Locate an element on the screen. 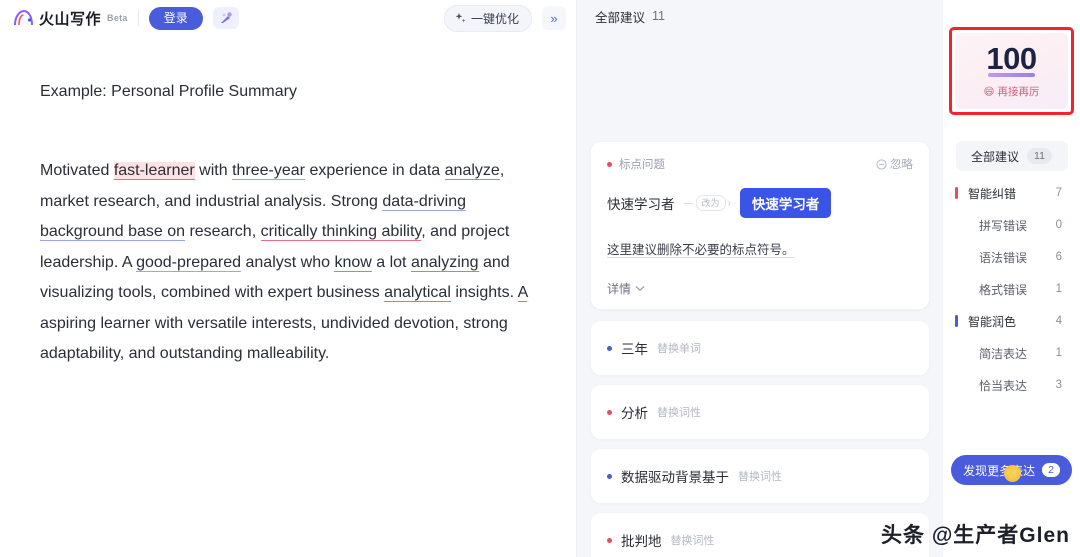 This screenshot has height=557, width=1080. score-caption-row: 😄 再接再厉 is located at coordinates (1012, 91).